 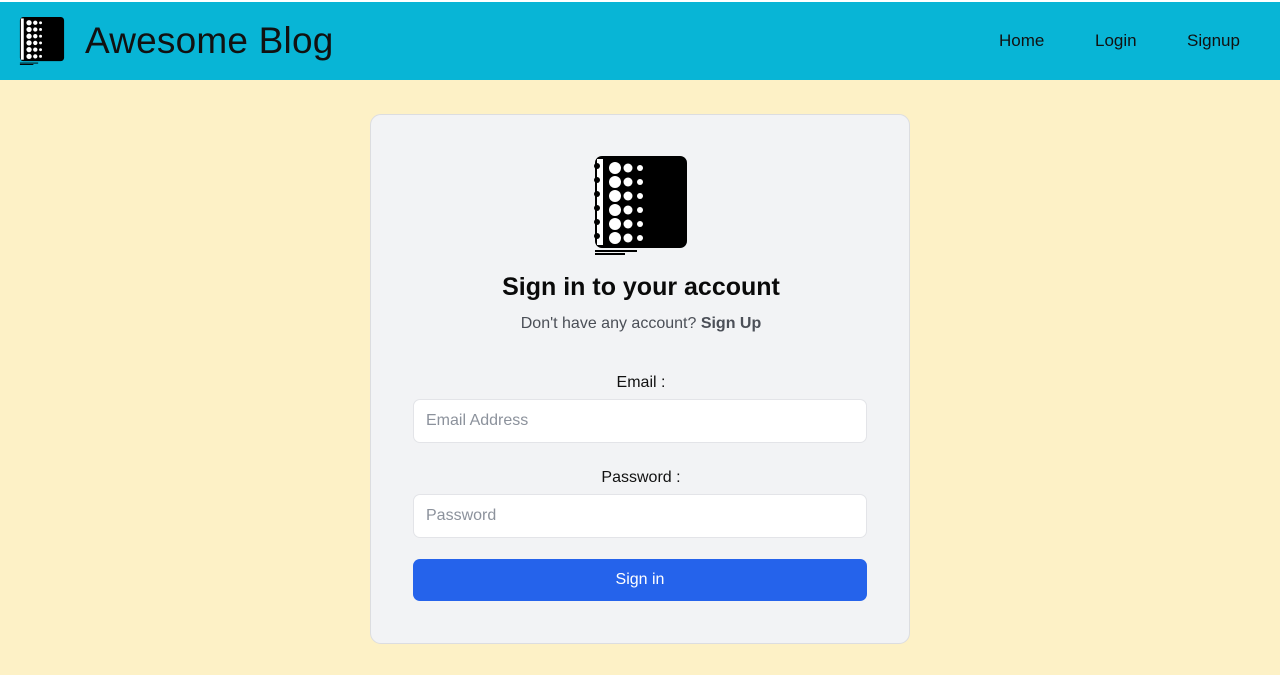 What do you see at coordinates (608, 323) in the screenshot?
I see `signup-prompt-text: Don't have any account?` at bounding box center [608, 323].